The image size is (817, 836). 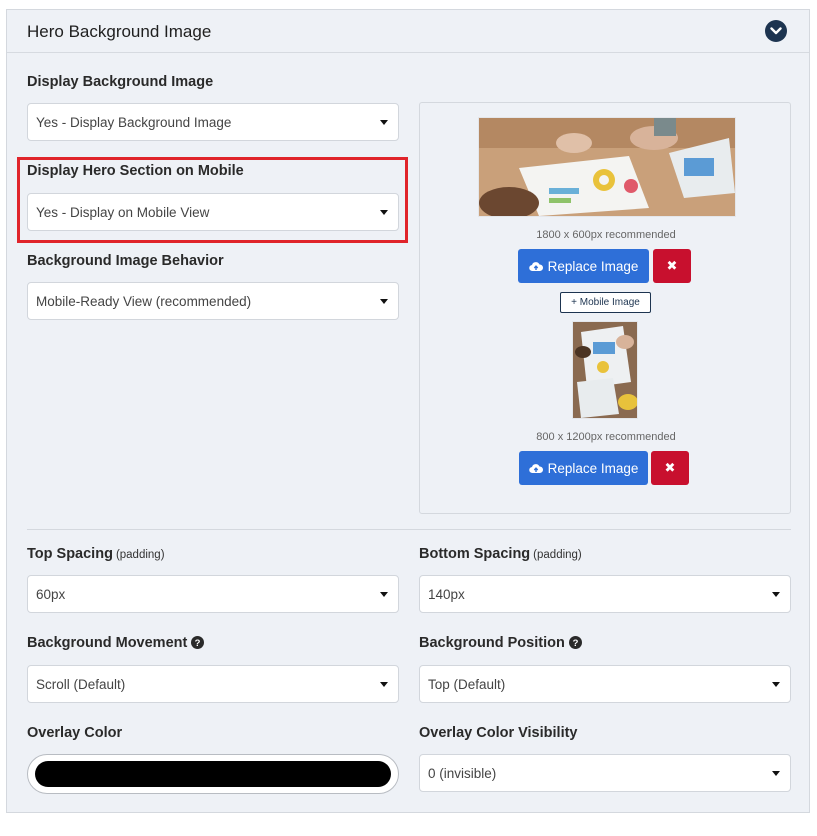 I want to click on add-mobile-image-button: + Mobile Image, so click(x=605, y=302).